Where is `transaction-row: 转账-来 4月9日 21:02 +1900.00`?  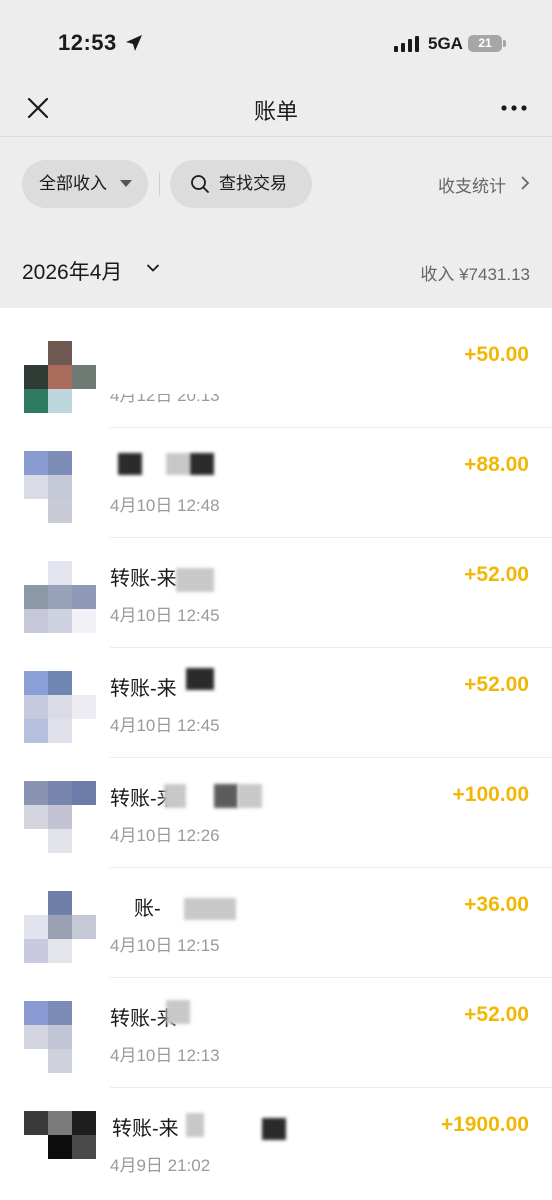 transaction-row: 转账-来 4月9日 21:02 +1900.00 is located at coordinates (276, 1143).